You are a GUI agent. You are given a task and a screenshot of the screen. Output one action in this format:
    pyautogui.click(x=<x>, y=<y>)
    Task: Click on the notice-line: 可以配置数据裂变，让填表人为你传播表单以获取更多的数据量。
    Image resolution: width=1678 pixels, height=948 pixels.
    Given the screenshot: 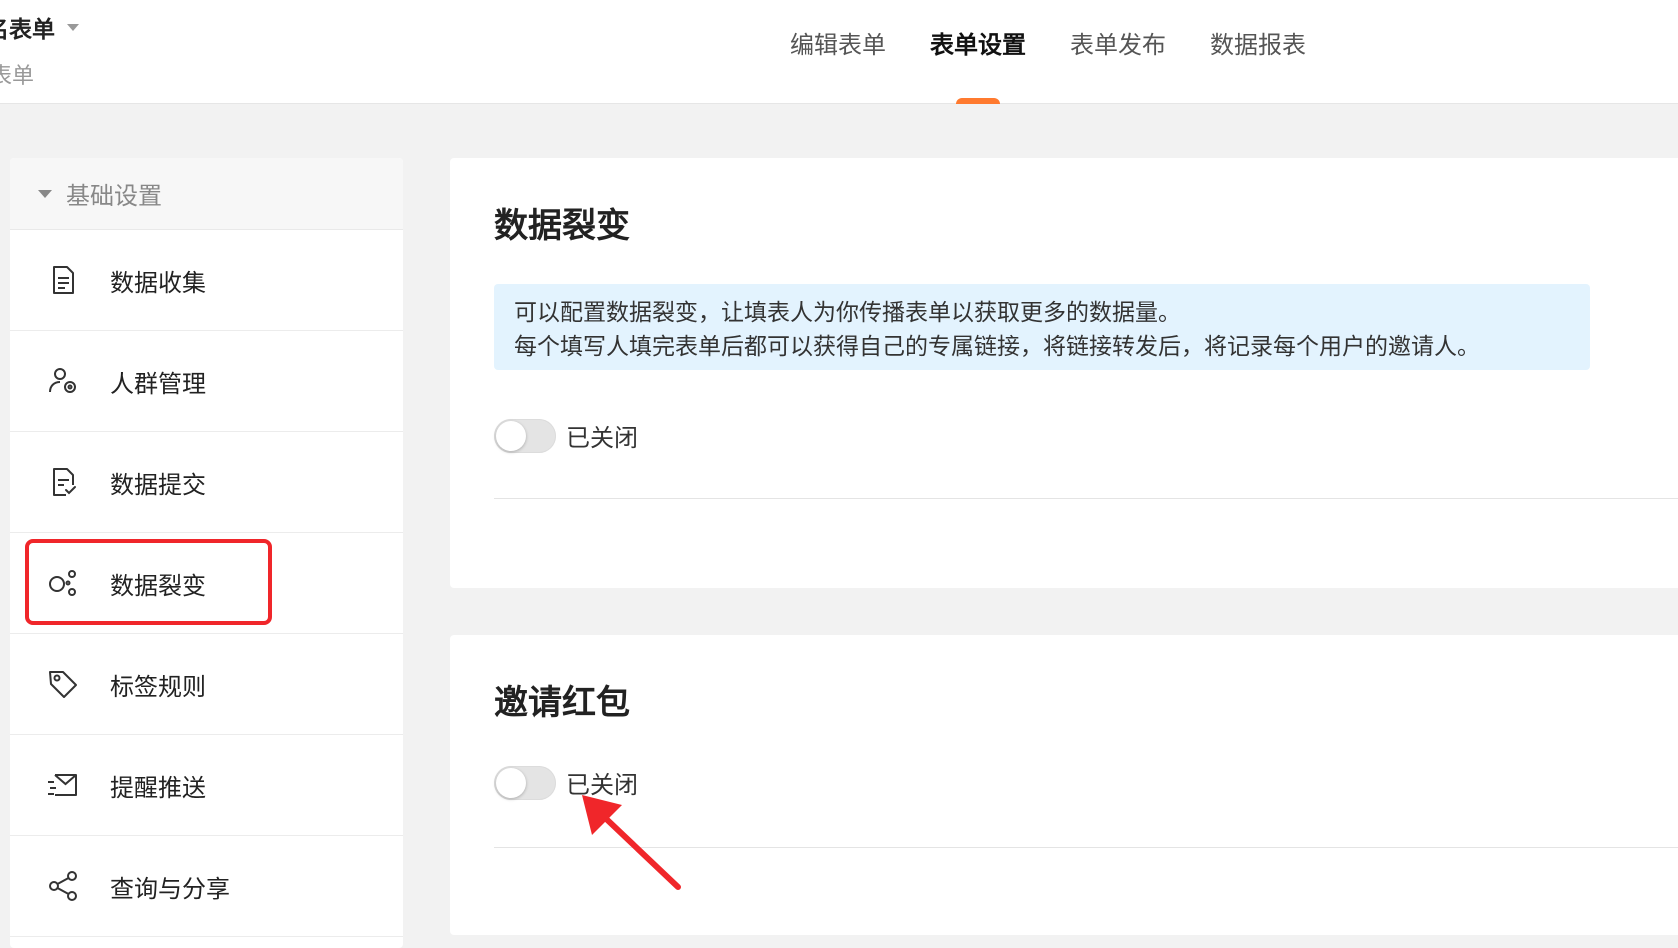 What is the action you would take?
    pyautogui.click(x=847, y=313)
    